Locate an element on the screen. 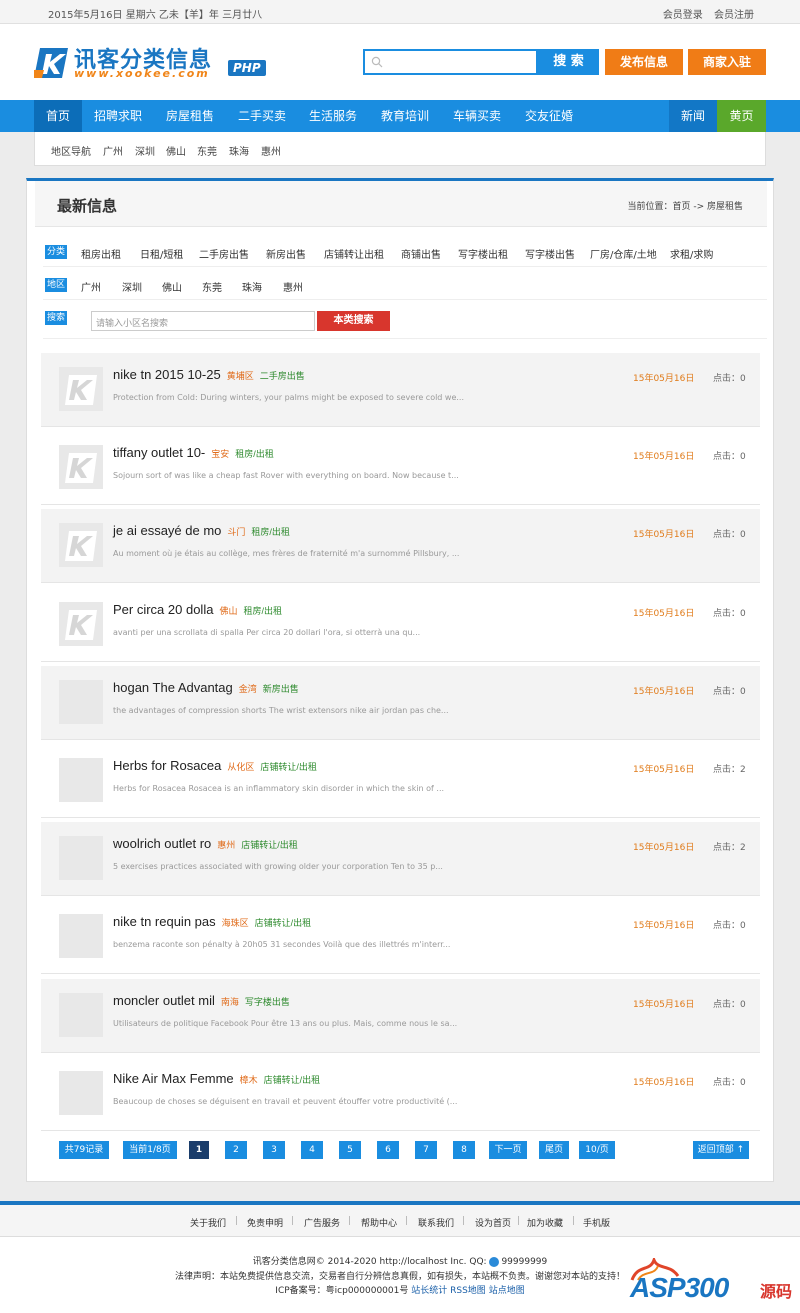  listing-area: 从化区 is located at coordinates (240, 767).